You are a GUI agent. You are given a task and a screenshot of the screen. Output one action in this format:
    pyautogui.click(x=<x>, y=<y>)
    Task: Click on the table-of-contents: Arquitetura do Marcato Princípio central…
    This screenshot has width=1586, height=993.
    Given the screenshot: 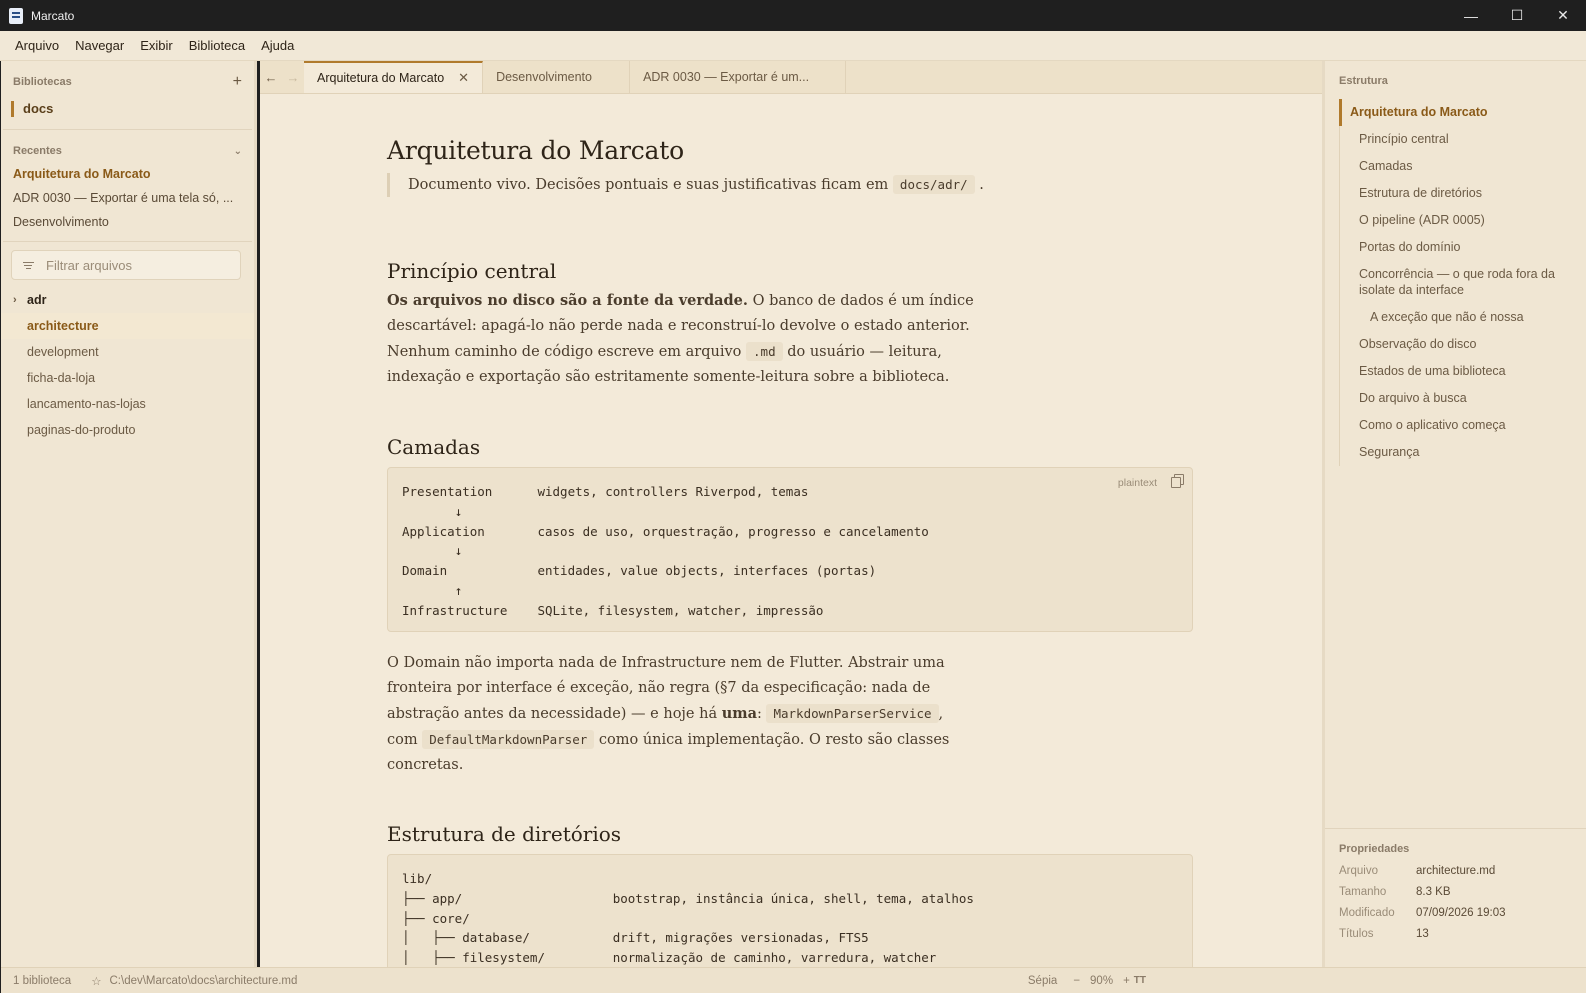 What is the action you would take?
    pyautogui.click(x=1462, y=282)
    